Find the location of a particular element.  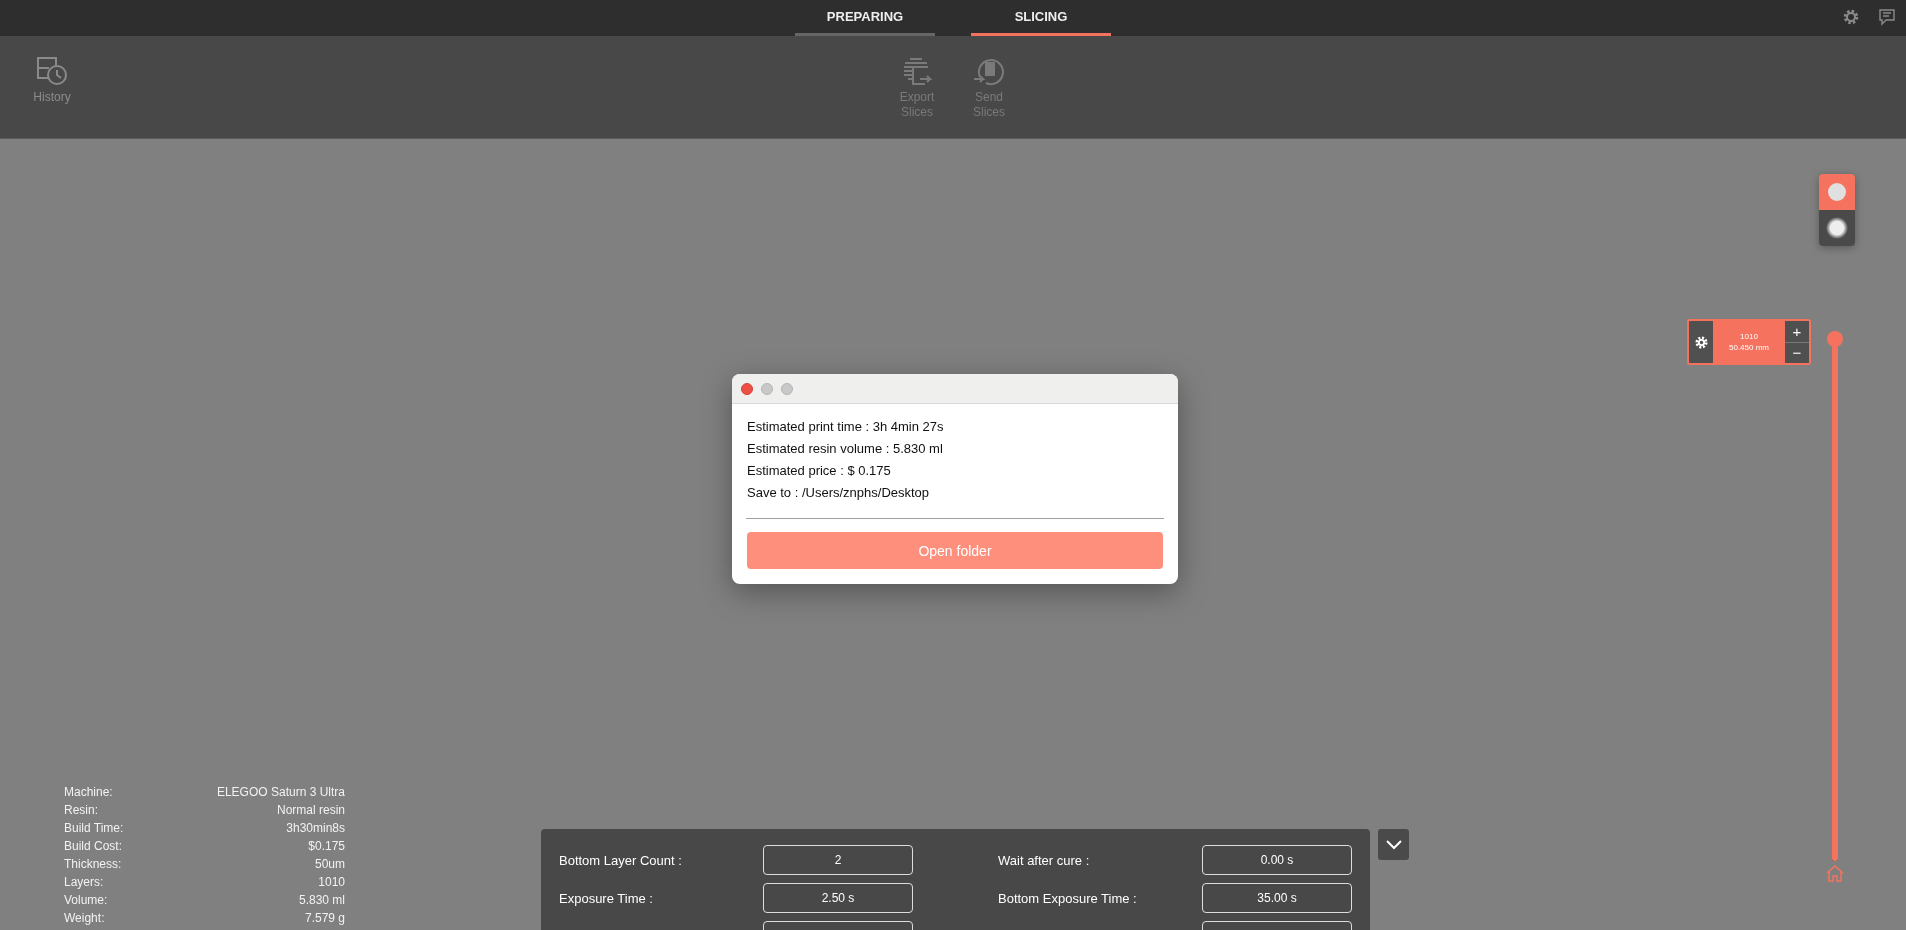

info-label: Layers: is located at coordinates (84, 882).